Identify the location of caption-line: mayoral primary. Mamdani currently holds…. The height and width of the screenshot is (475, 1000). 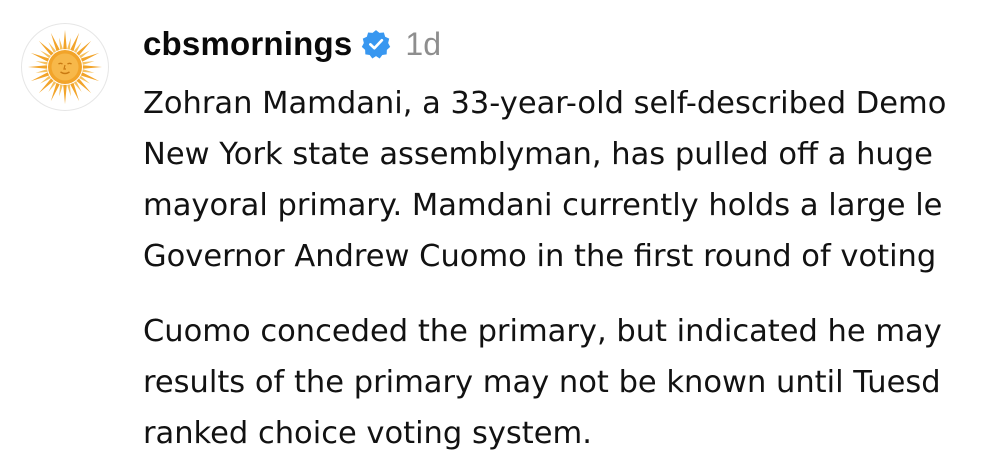
(543, 205).